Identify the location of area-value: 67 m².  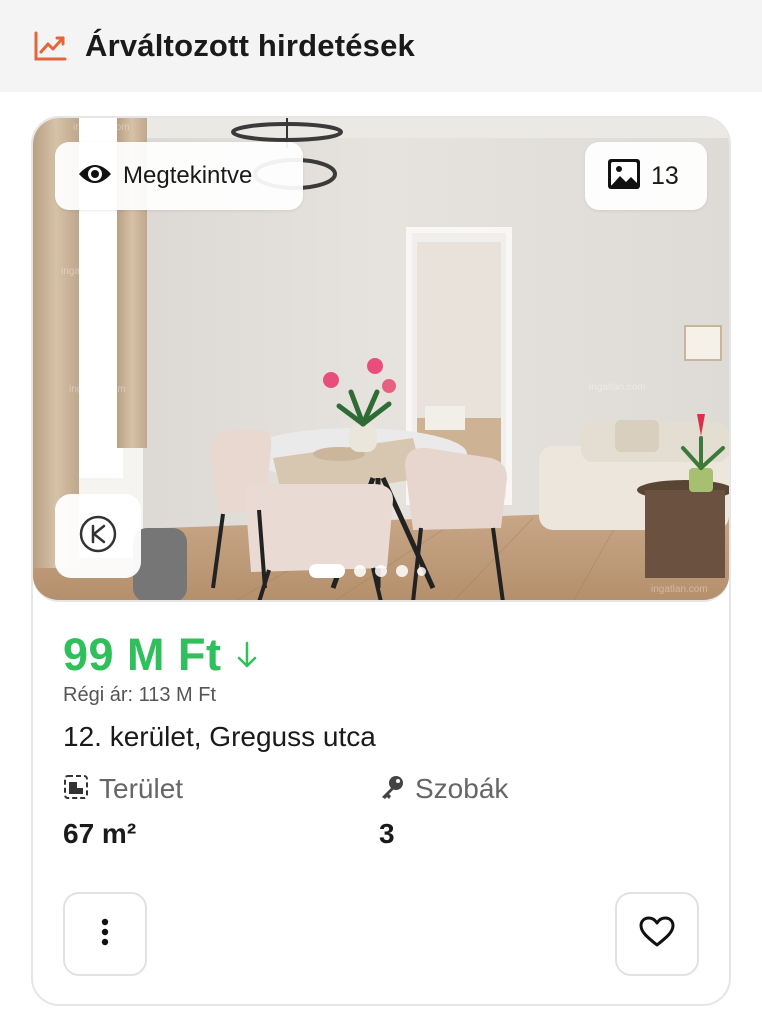
(100, 833).